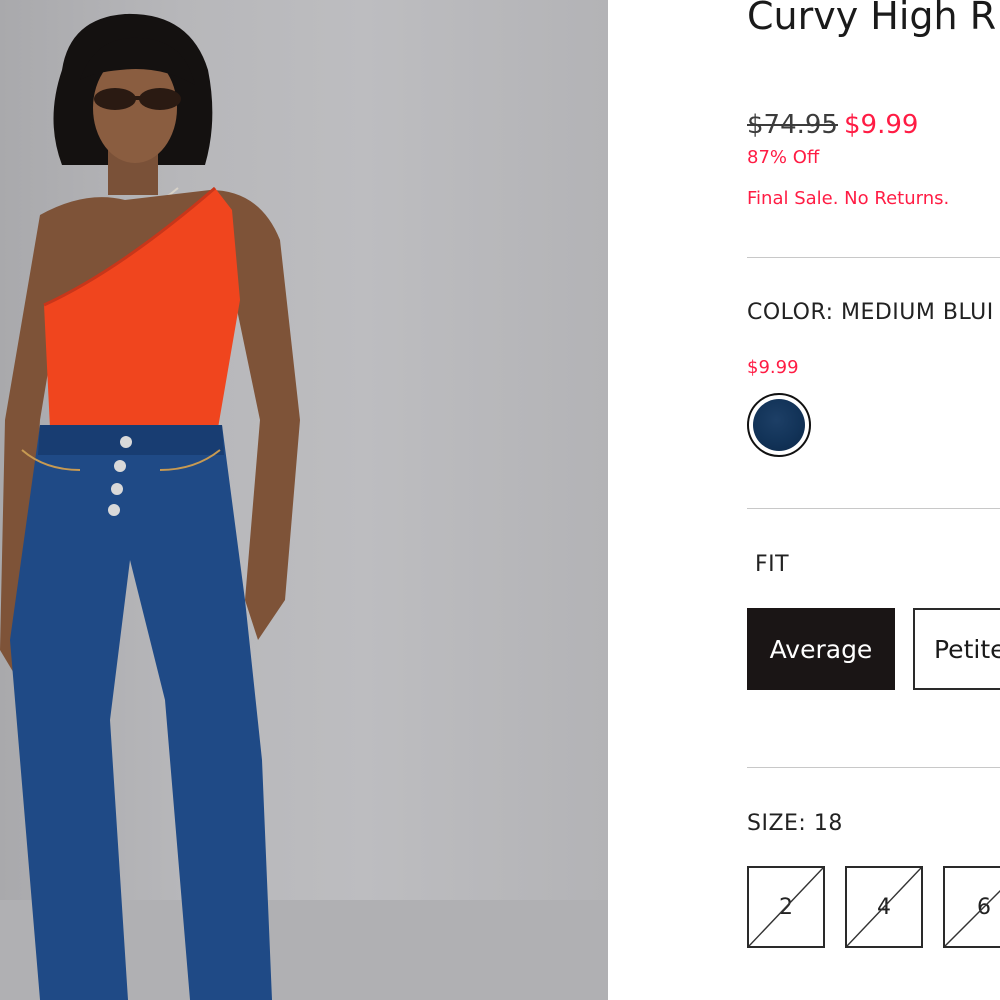  I want to click on size-option-2: 2, so click(786, 907).